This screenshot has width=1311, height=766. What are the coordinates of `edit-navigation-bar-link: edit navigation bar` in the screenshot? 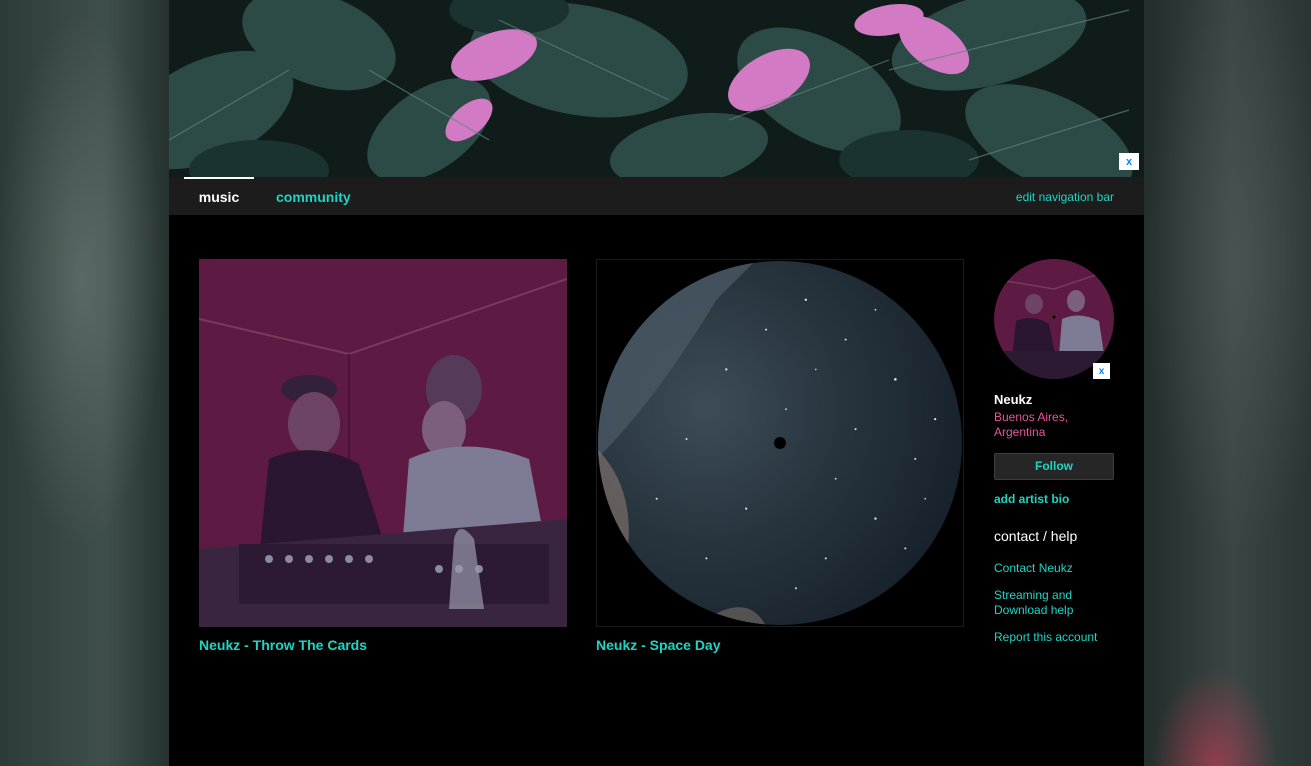 It's located at (1065, 197).